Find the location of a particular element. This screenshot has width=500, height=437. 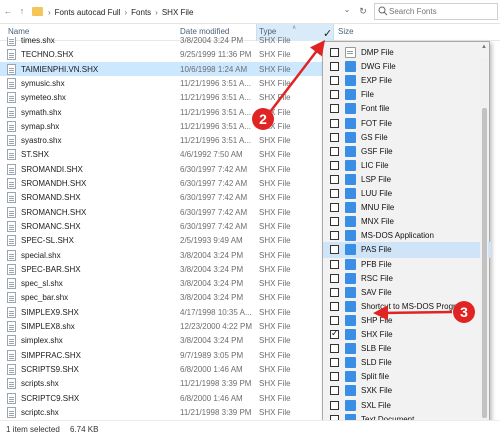

search-input is located at coordinates (442, 11).